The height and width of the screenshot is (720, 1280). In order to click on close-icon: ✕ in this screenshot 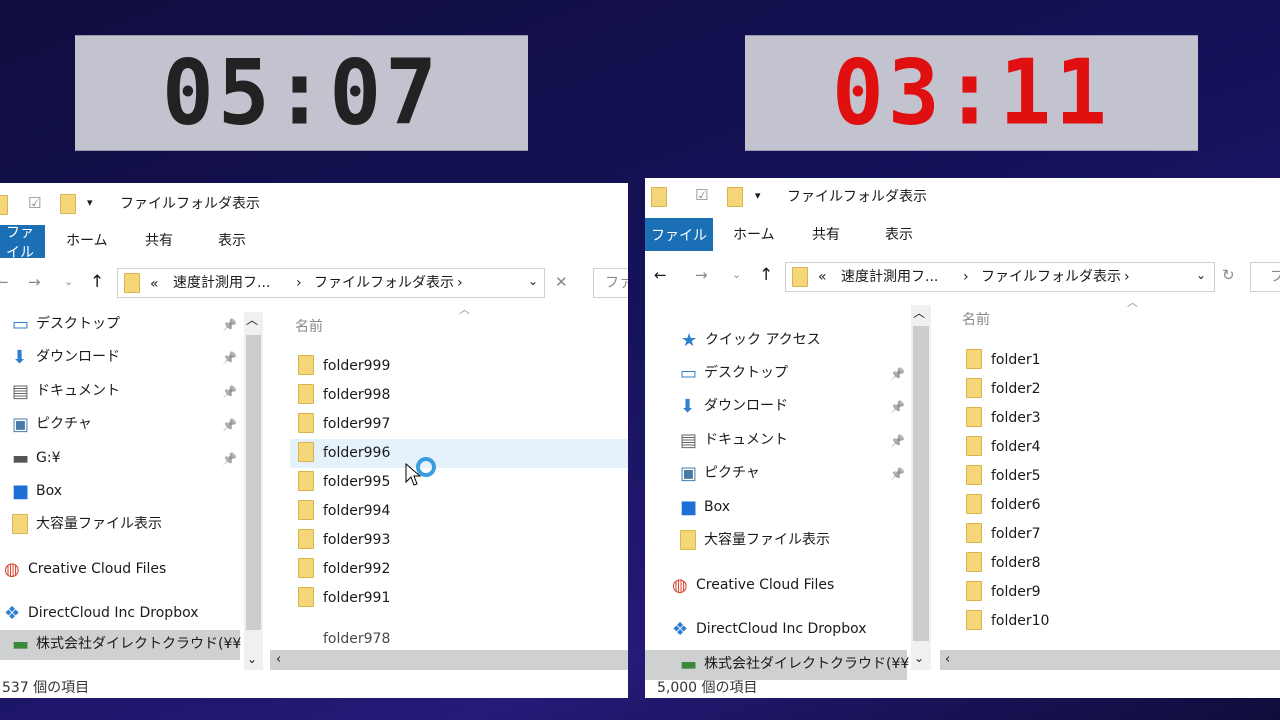, I will do `click(561, 282)`.